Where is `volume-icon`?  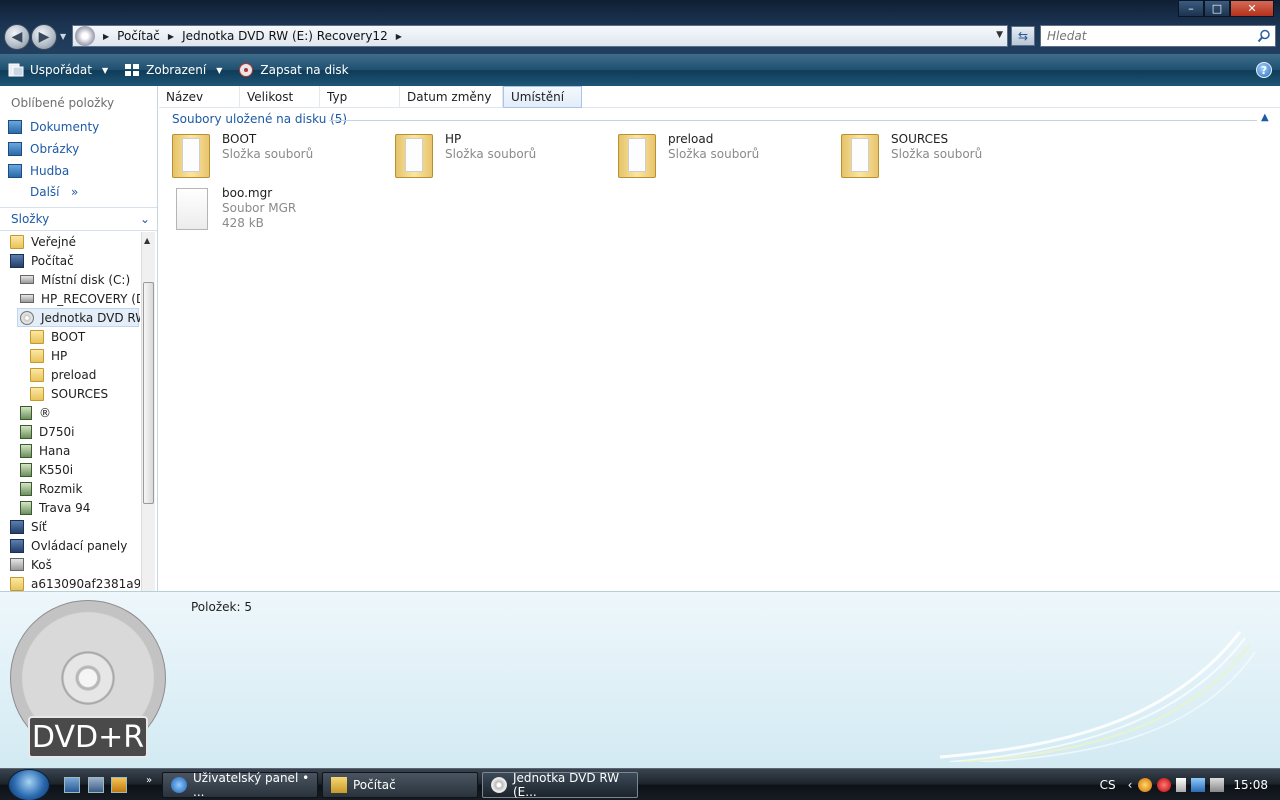
volume-icon is located at coordinates (1217, 785).